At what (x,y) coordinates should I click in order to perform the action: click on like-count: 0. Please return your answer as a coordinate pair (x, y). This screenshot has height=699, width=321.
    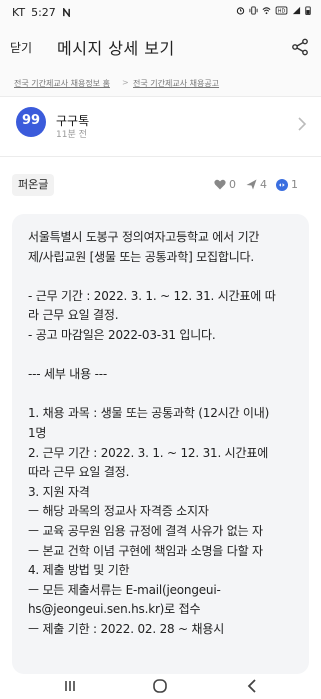
    Looking at the image, I should click on (232, 184).